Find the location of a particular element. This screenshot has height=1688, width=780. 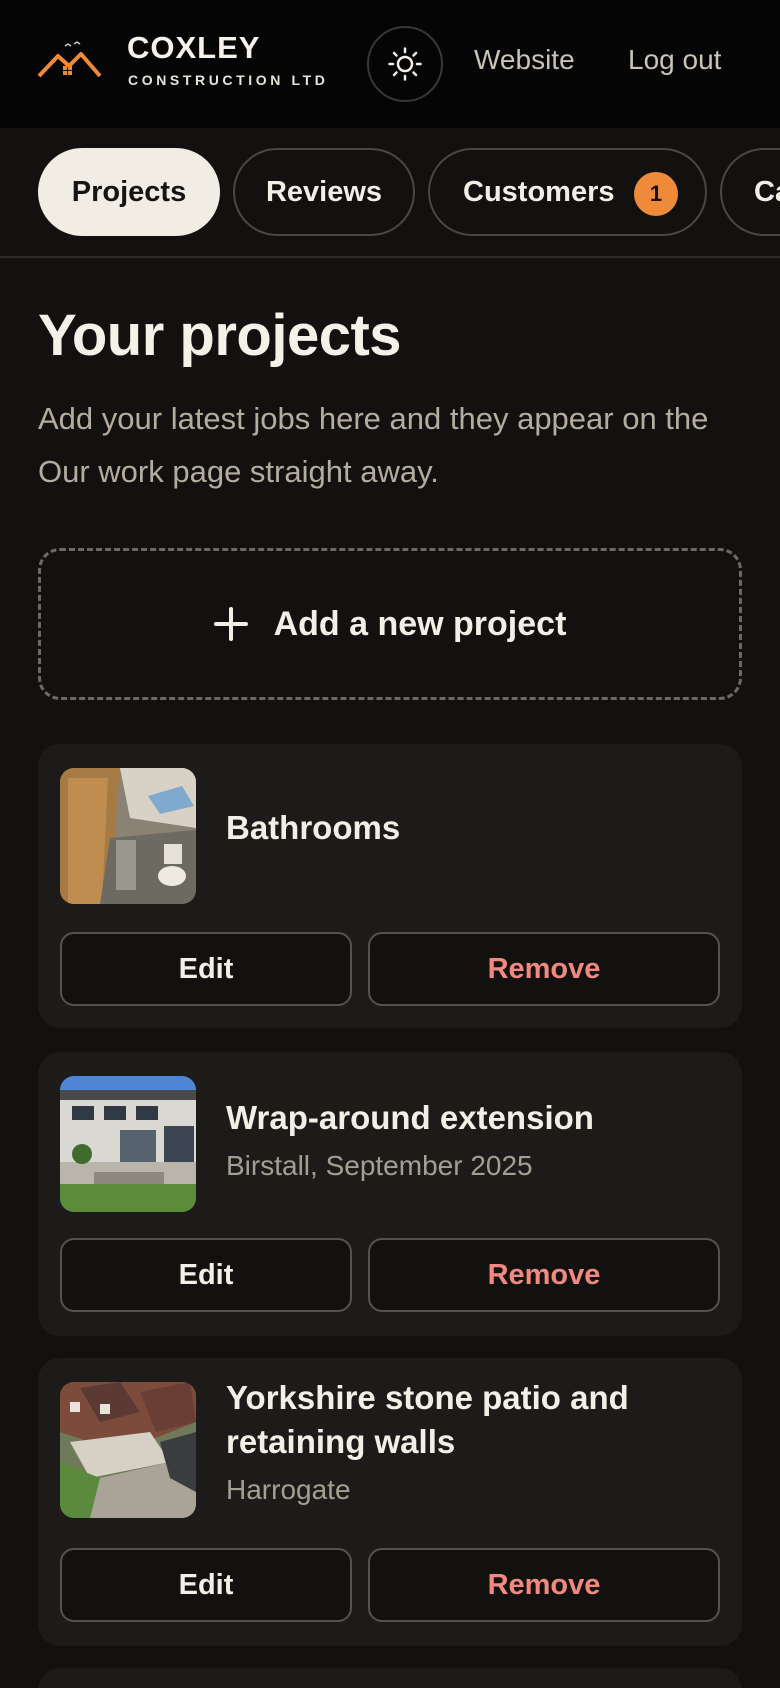

add-project-button: Add a new project is located at coordinates (390, 624).